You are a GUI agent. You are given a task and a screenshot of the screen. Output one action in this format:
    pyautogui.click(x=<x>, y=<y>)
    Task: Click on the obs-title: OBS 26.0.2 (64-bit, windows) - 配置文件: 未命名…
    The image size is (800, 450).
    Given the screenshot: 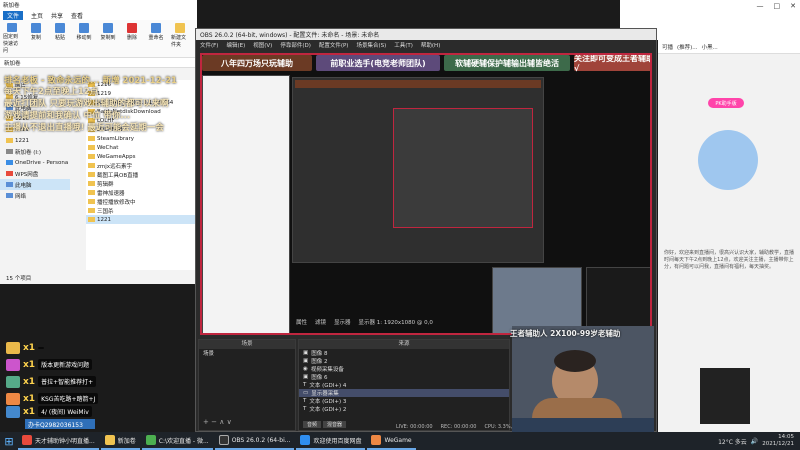 What is the action you would take?
    pyautogui.click(x=426, y=34)
    